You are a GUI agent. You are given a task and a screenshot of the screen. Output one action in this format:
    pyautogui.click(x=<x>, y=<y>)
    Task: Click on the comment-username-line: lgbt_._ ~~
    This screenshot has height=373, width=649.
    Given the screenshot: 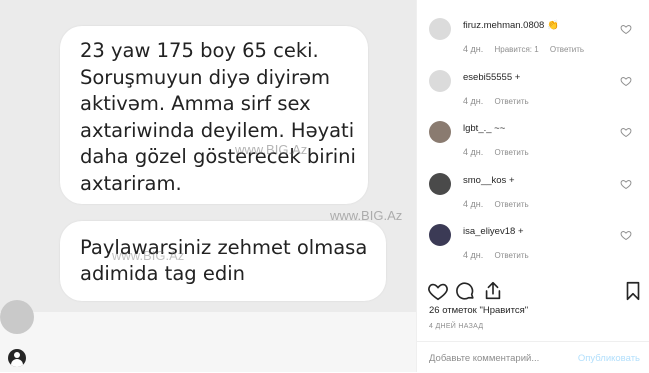 What is the action you would take?
    pyautogui.click(x=484, y=128)
    